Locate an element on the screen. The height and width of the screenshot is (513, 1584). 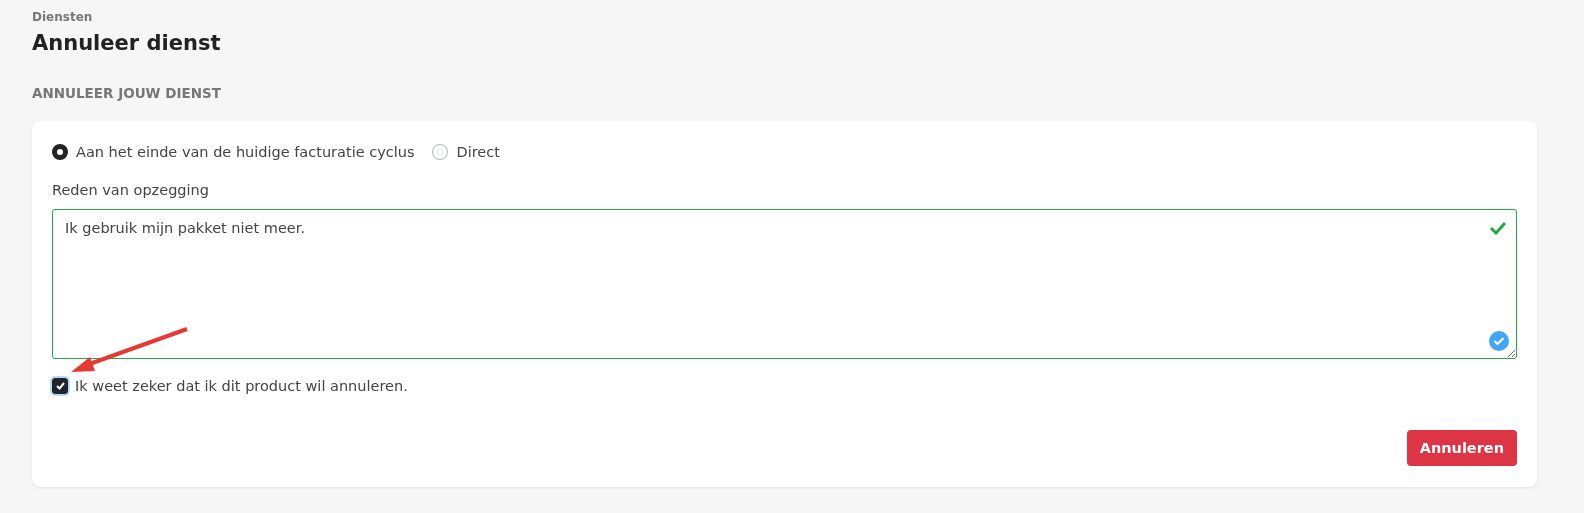
section-heading: ANNULEER JOUW DIENST is located at coordinates (127, 93).